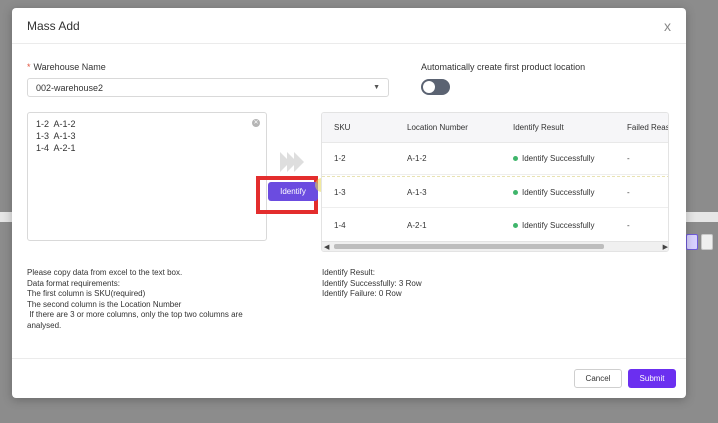 Image resolution: width=718 pixels, height=423 pixels. Describe the element at coordinates (417, 225) in the screenshot. I see `cell-location: A-2-1` at that location.